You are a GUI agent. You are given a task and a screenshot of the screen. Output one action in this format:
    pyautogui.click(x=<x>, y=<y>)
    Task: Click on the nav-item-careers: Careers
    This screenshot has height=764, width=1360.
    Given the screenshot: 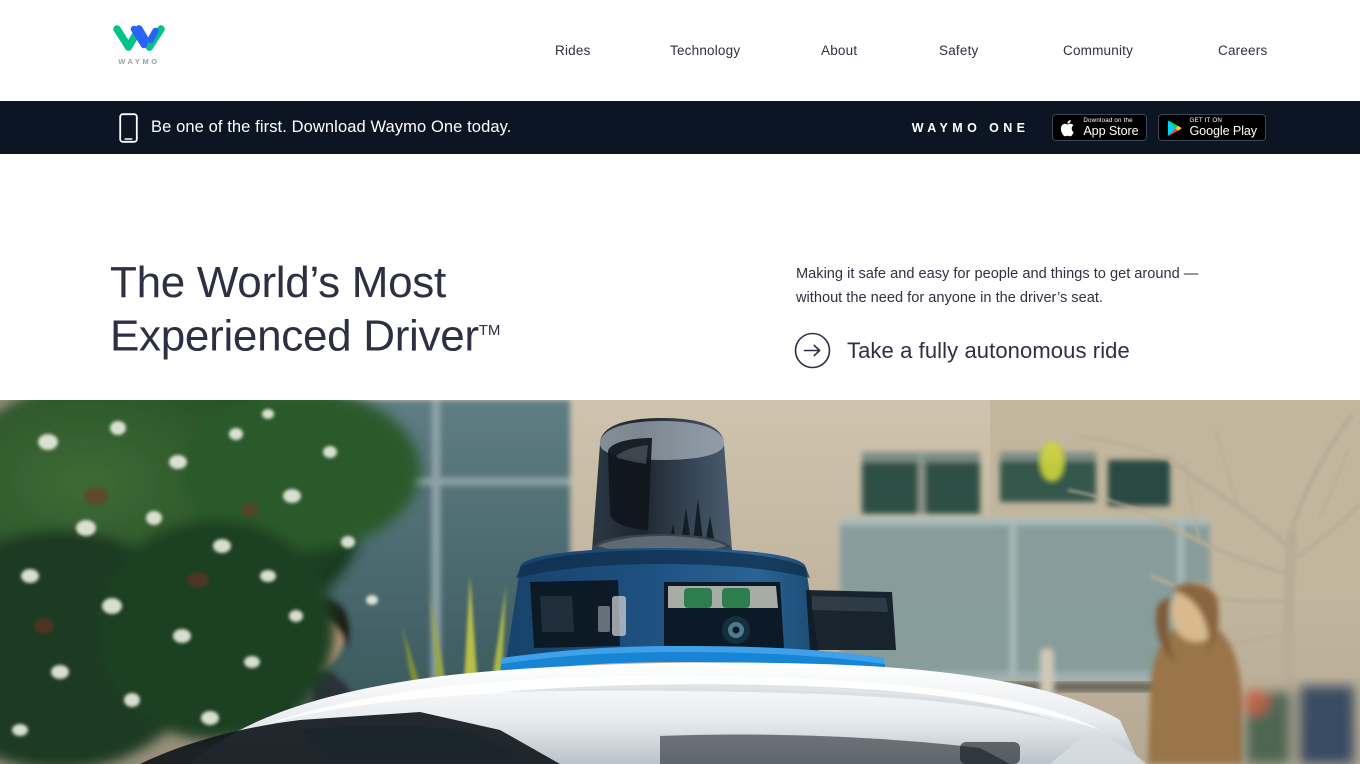 What is the action you would take?
    pyautogui.click(x=1242, y=50)
    